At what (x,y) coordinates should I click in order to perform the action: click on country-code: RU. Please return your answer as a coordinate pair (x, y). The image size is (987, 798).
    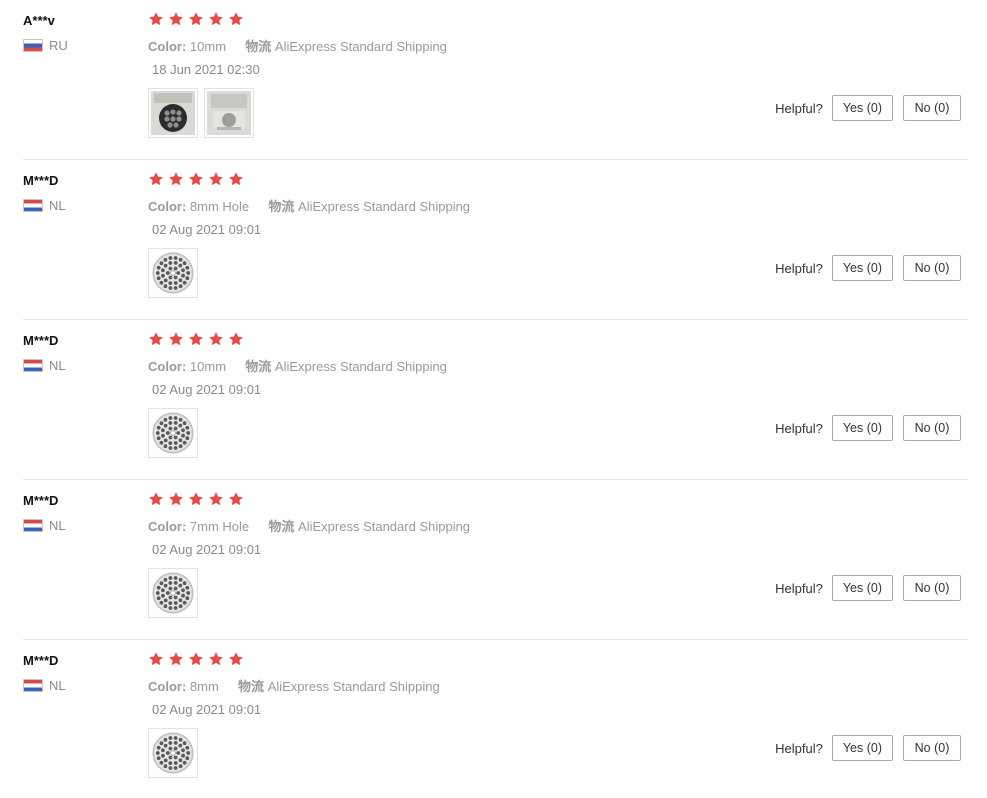
    Looking at the image, I should click on (58, 45).